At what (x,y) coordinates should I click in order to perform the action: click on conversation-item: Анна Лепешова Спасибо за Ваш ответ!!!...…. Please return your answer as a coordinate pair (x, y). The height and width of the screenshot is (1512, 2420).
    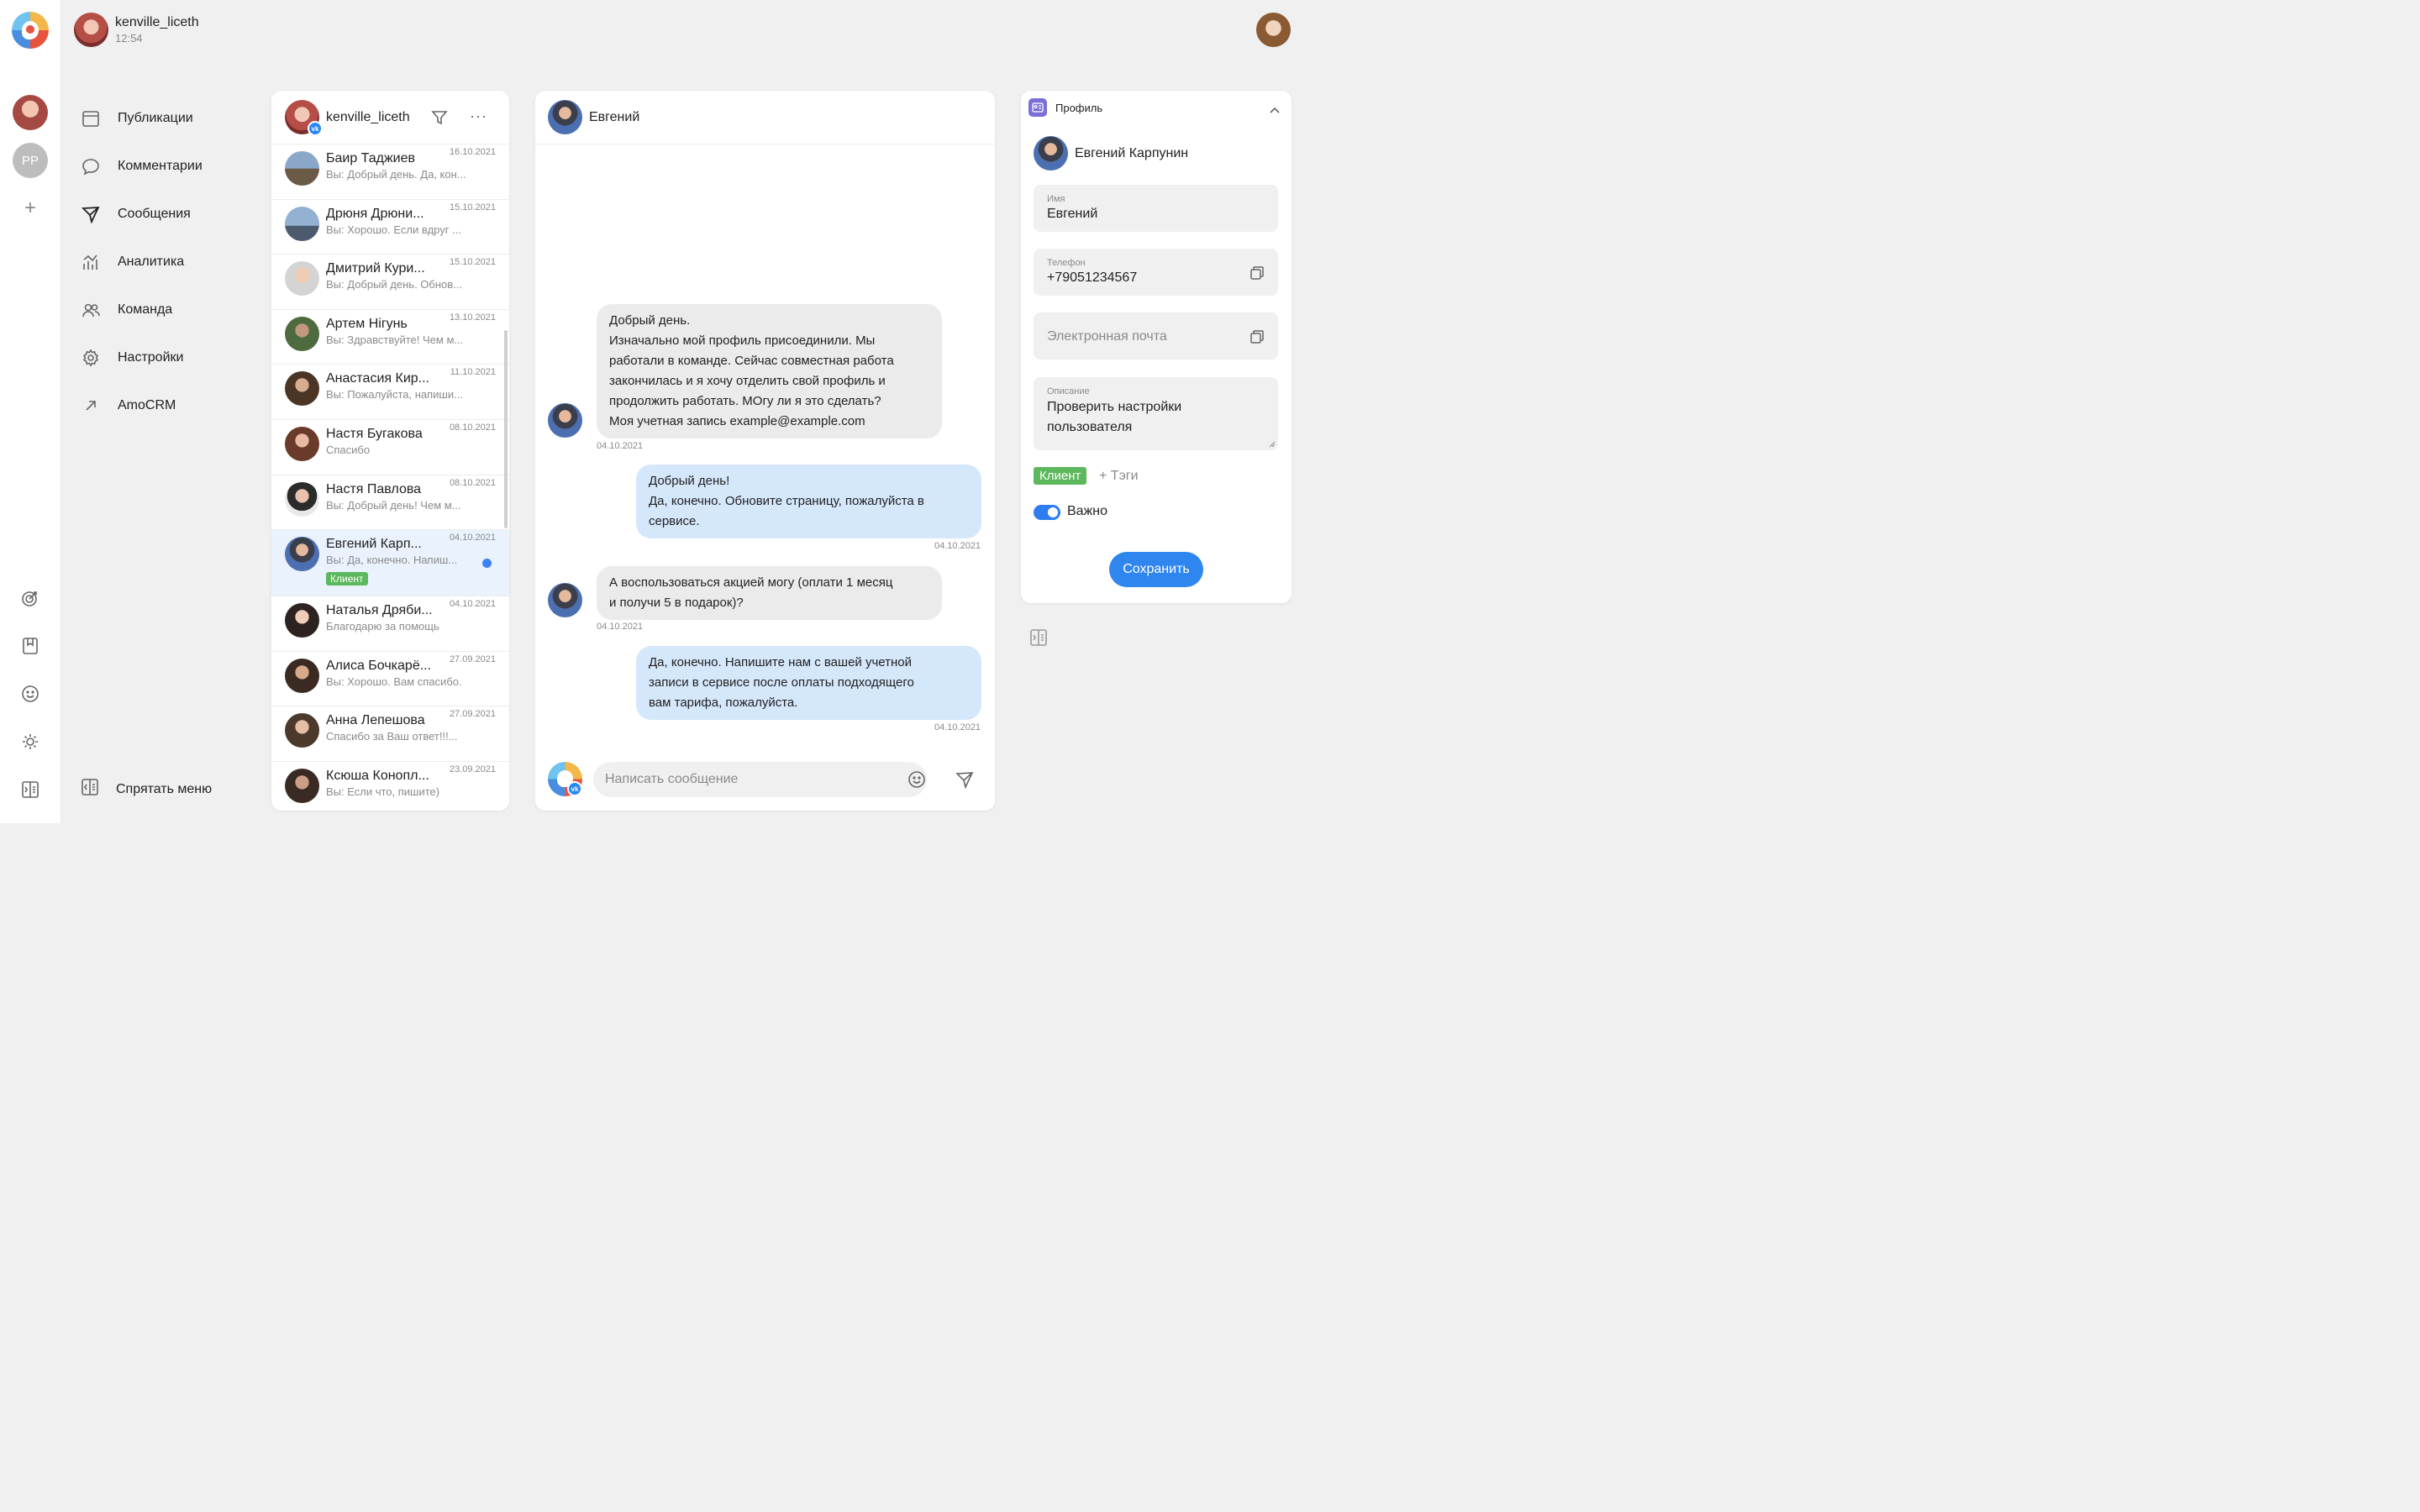
    Looking at the image, I should click on (390, 734).